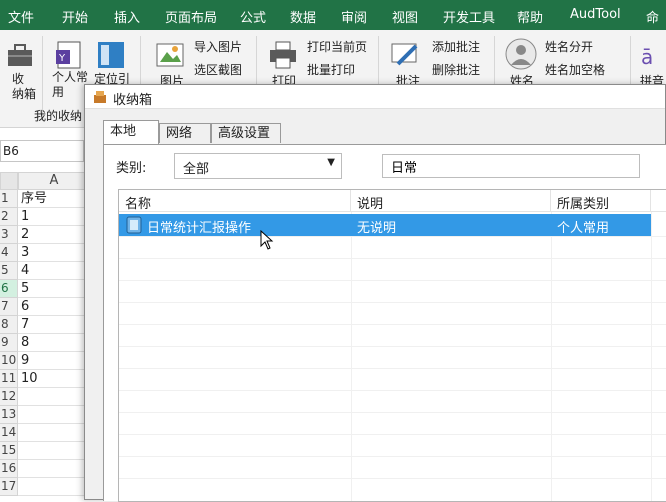 Image resolution: width=666 pixels, height=502 pixels. Describe the element at coordinates (9, 289) in the screenshot. I see `row-number: 6` at that location.